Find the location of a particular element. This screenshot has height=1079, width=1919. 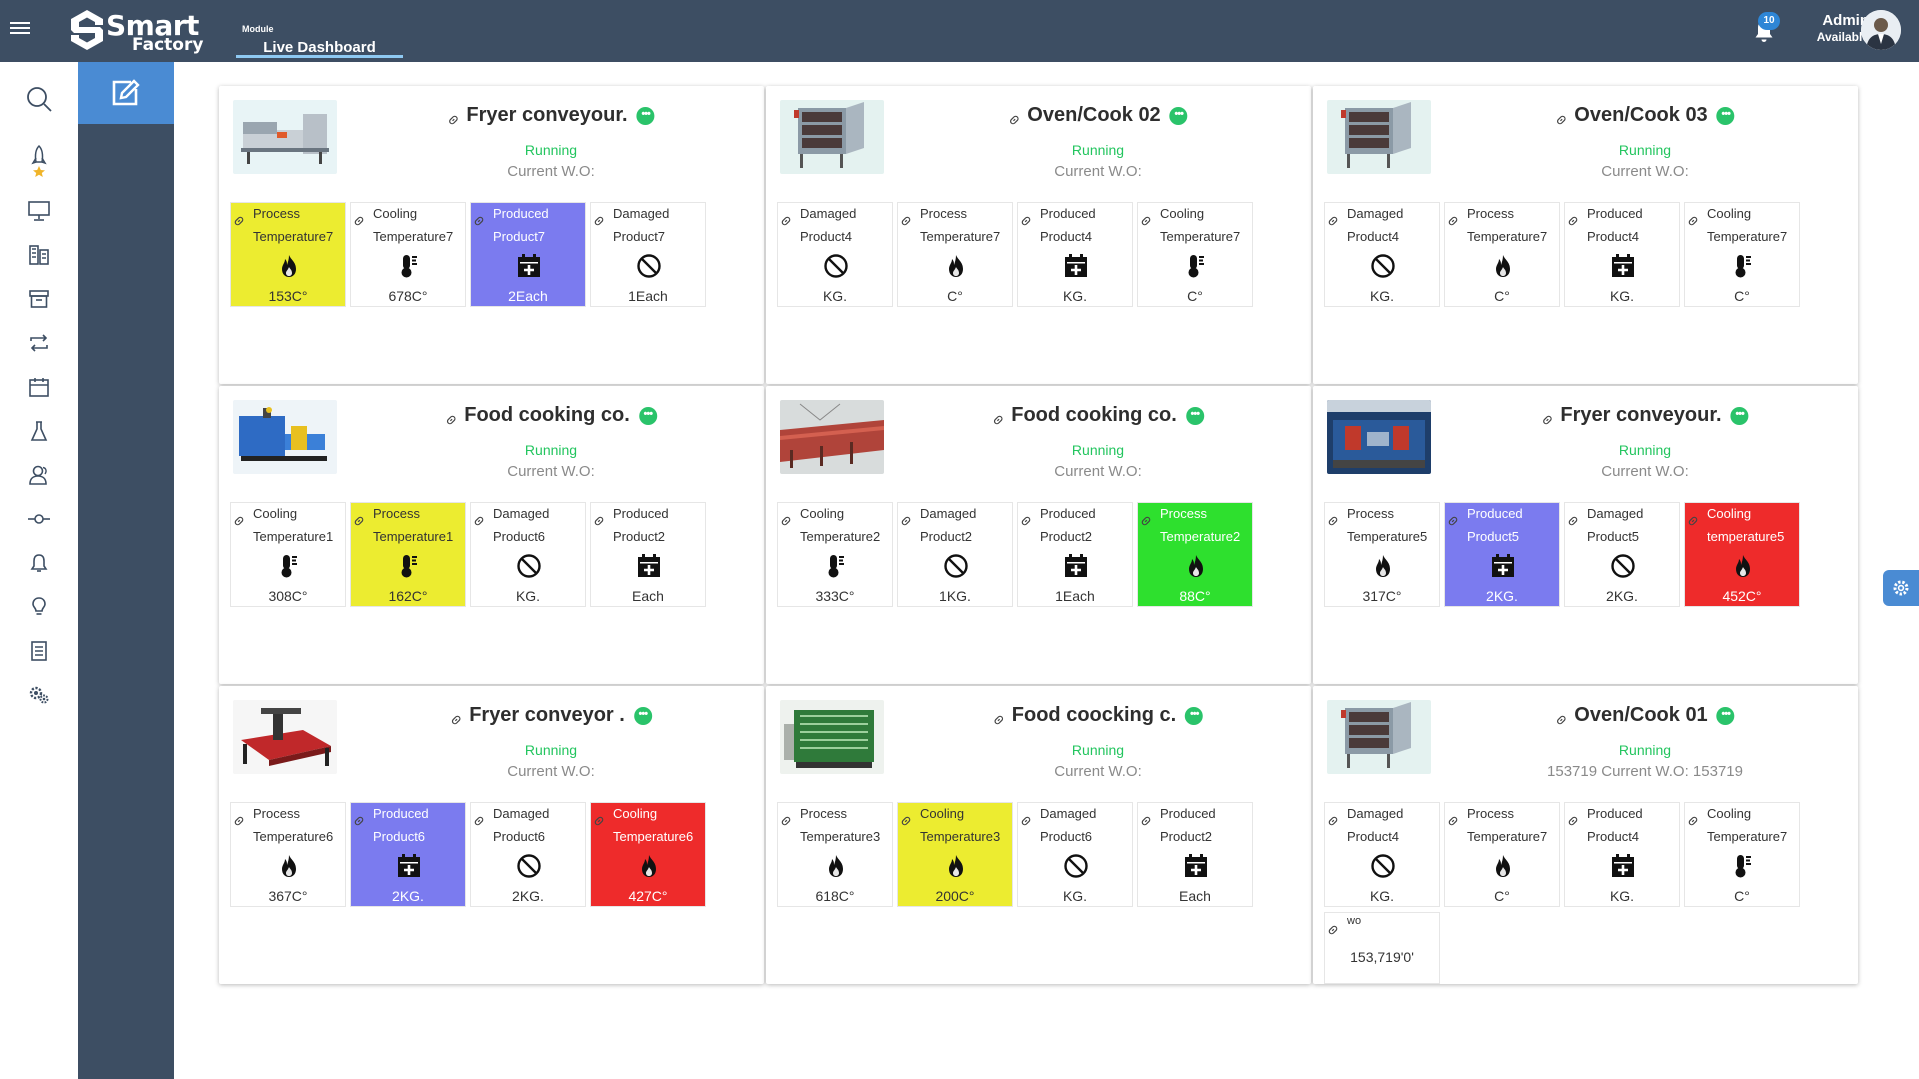

metric-tile: Cooling Temperature7 678C° is located at coordinates (408, 254).